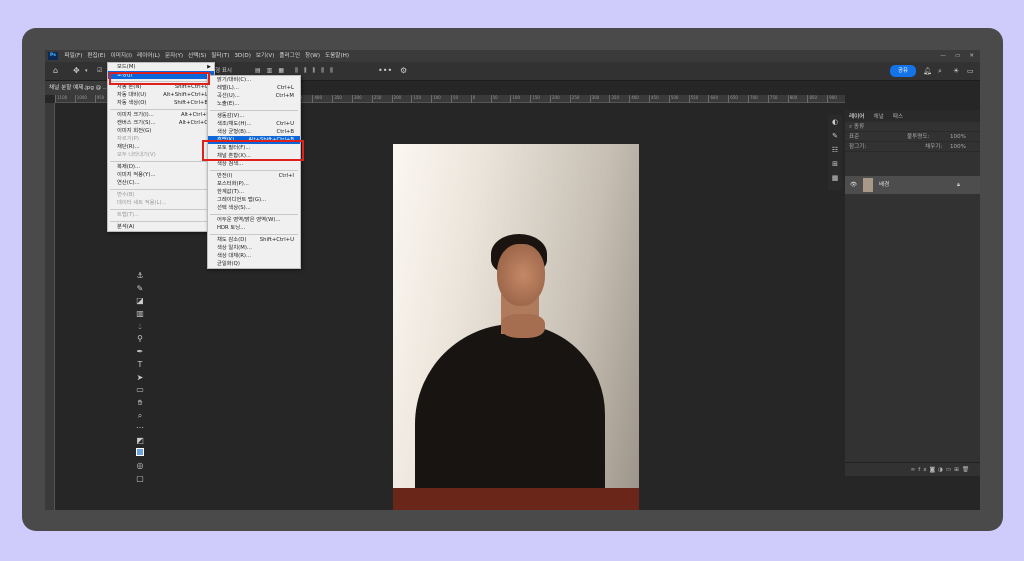 This screenshot has height=561, width=1024. Describe the element at coordinates (140, 289) in the screenshot. I see `history-brush-icon: ✎` at that location.